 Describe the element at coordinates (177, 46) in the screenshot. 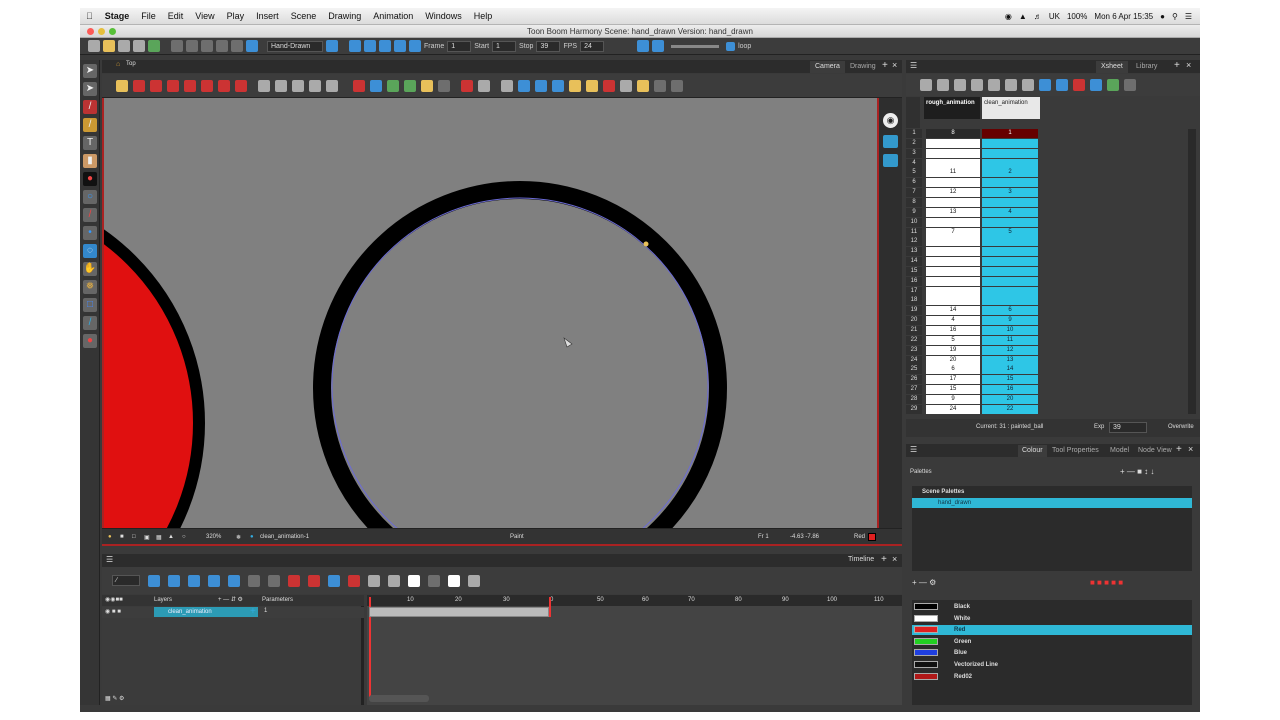

I see `undo-icon` at that location.